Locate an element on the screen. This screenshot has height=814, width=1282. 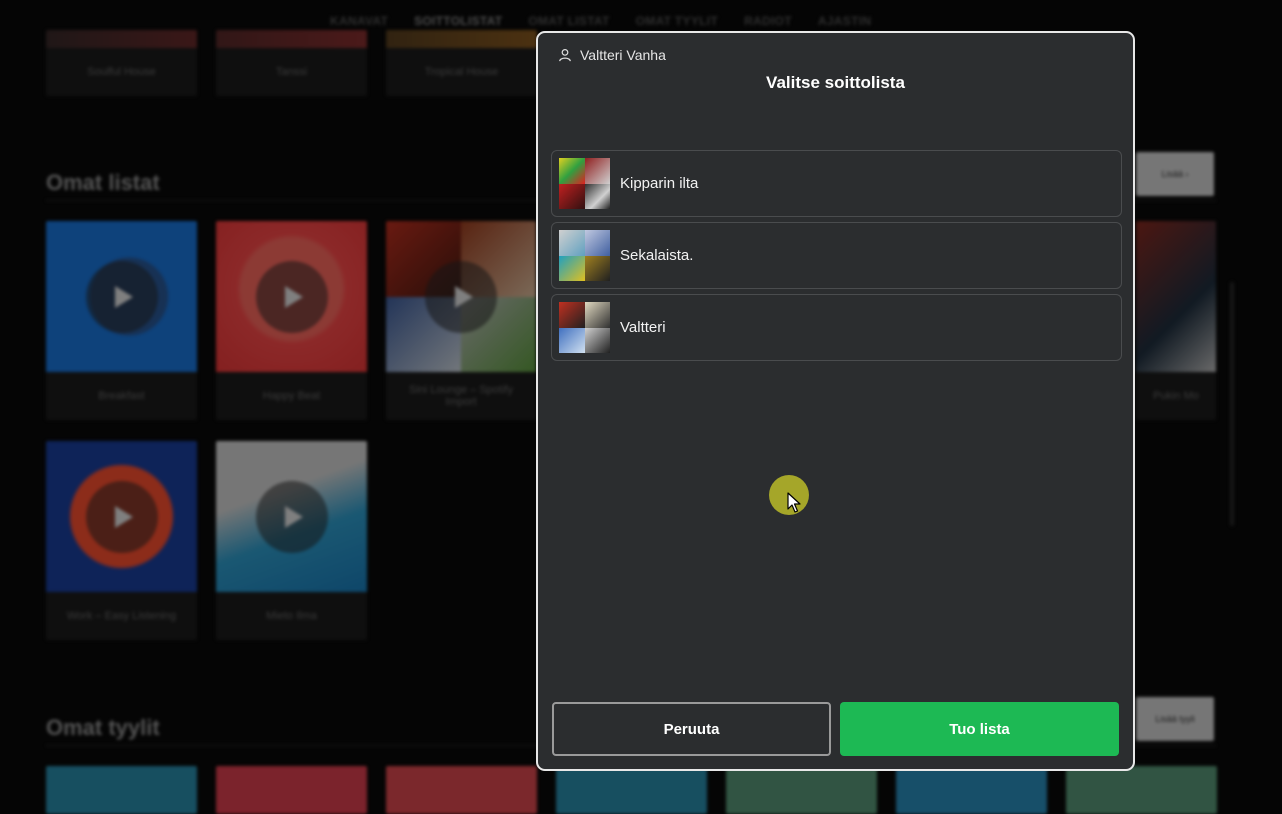
playlist-name: Sekalaista. is located at coordinates (657, 255).